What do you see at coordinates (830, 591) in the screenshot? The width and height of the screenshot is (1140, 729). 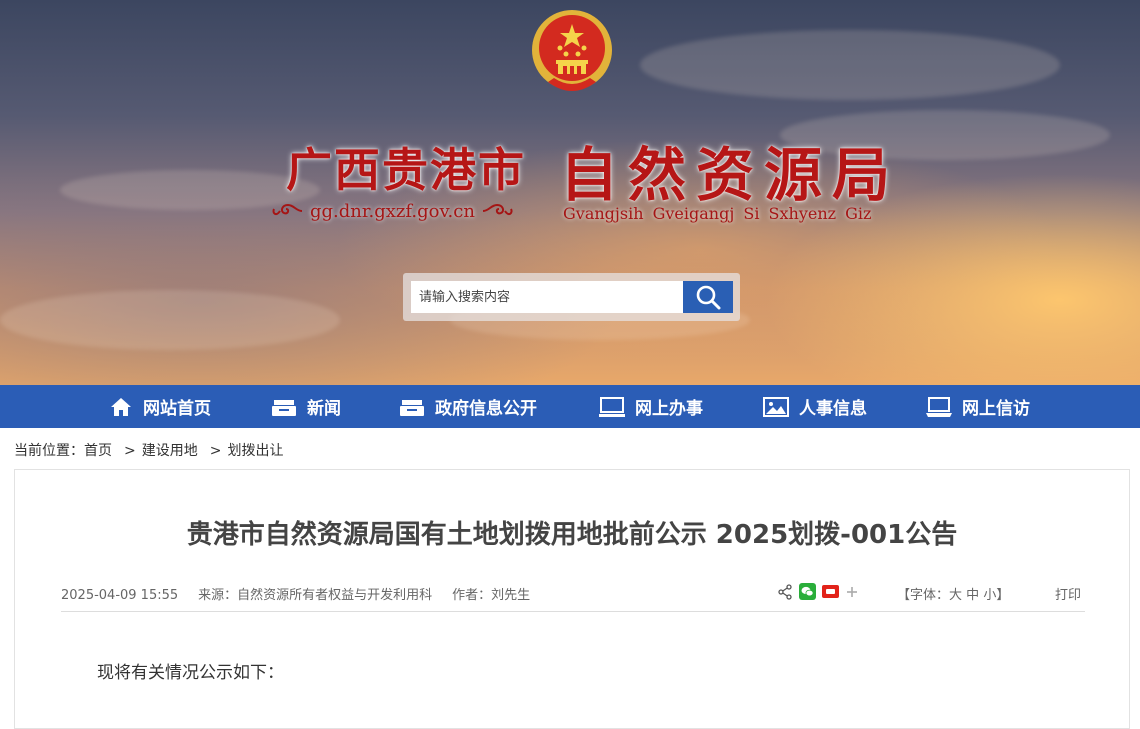 I see `weibo-icon` at bounding box center [830, 591].